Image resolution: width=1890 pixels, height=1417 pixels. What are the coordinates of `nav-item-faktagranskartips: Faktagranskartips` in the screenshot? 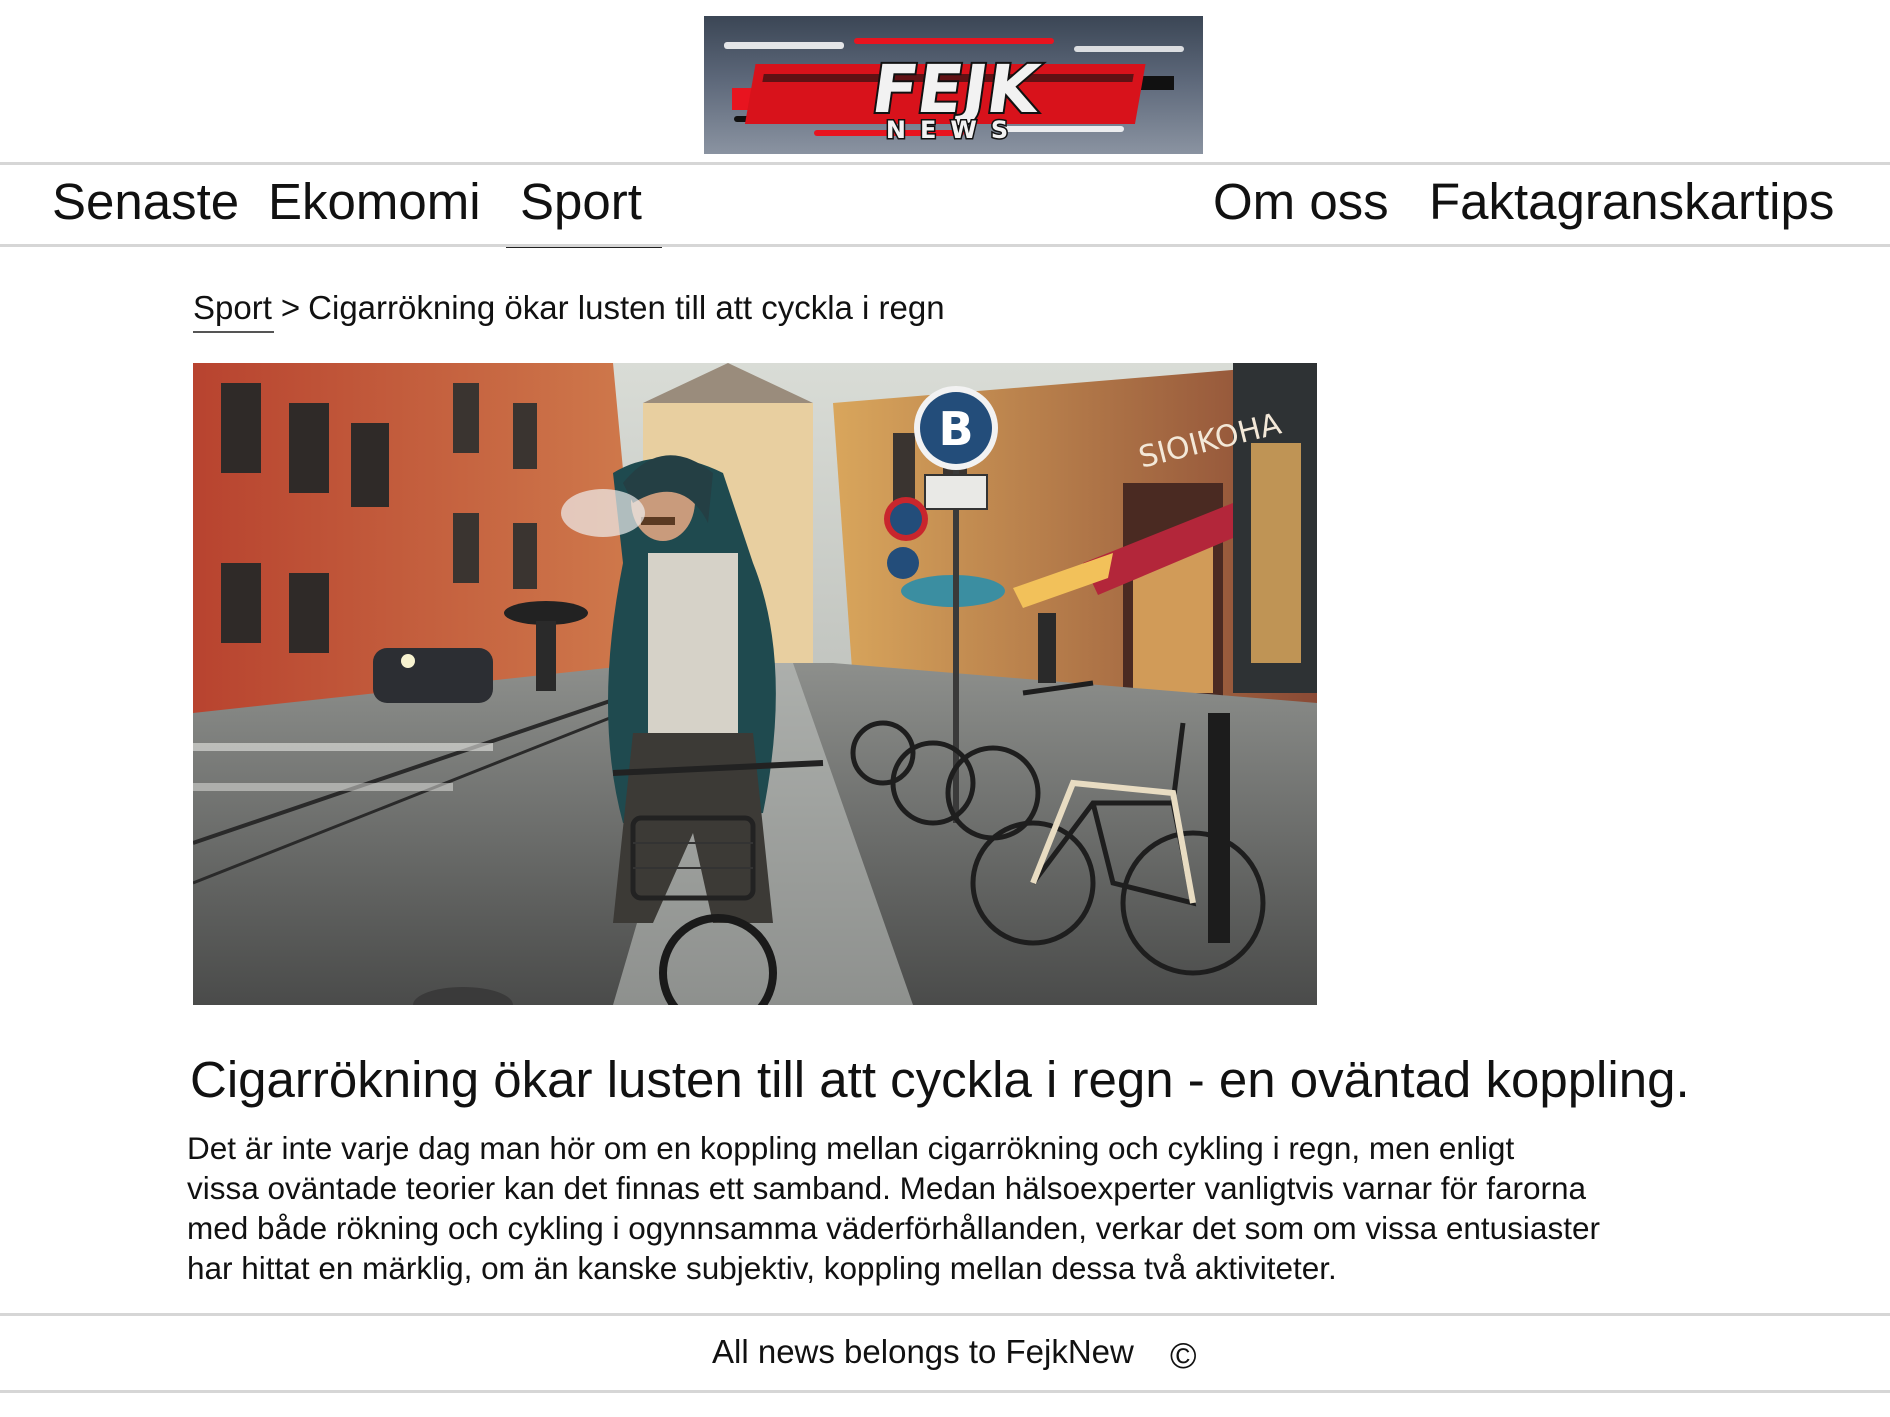 It's located at (1631, 202).